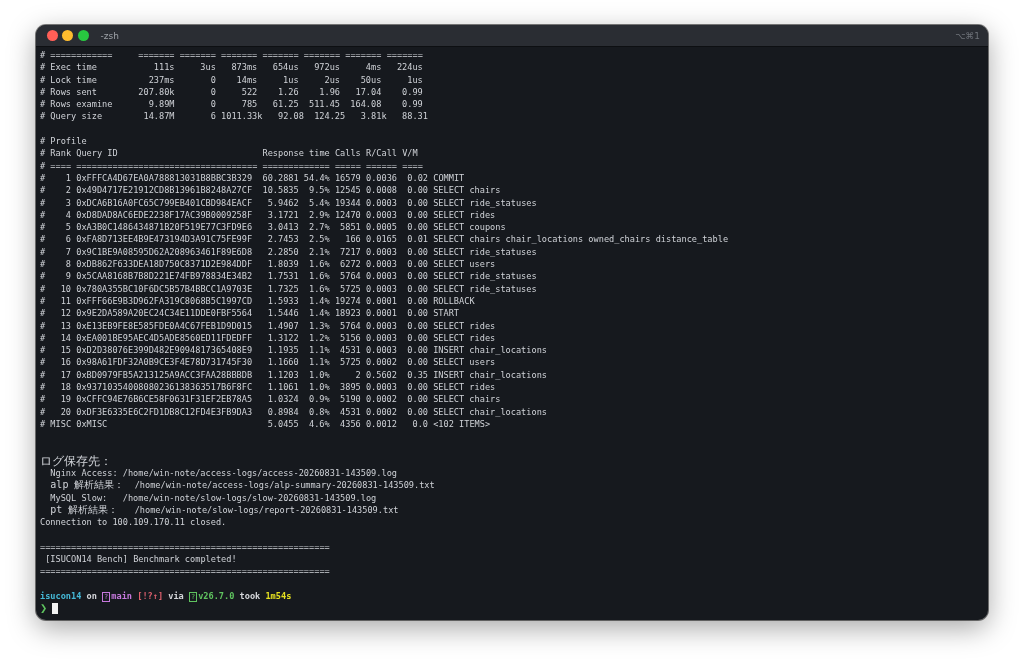  I want to click on stat-value: 14ms, so click(246, 79).